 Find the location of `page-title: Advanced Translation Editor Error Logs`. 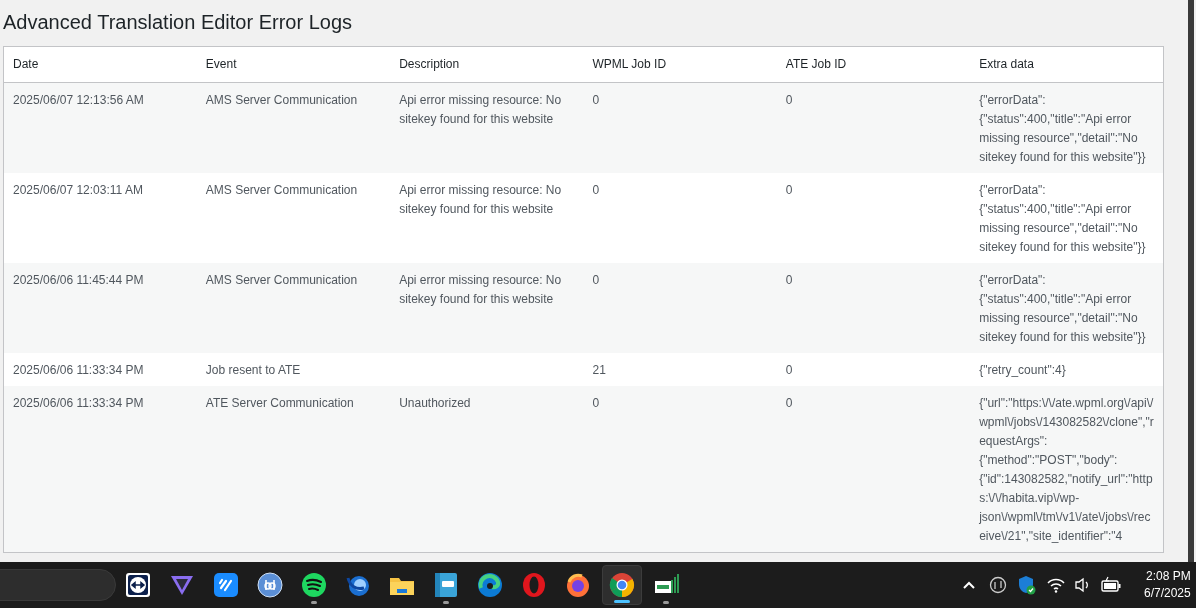

page-title: Advanced Translation Editor Error Logs is located at coordinates (178, 22).